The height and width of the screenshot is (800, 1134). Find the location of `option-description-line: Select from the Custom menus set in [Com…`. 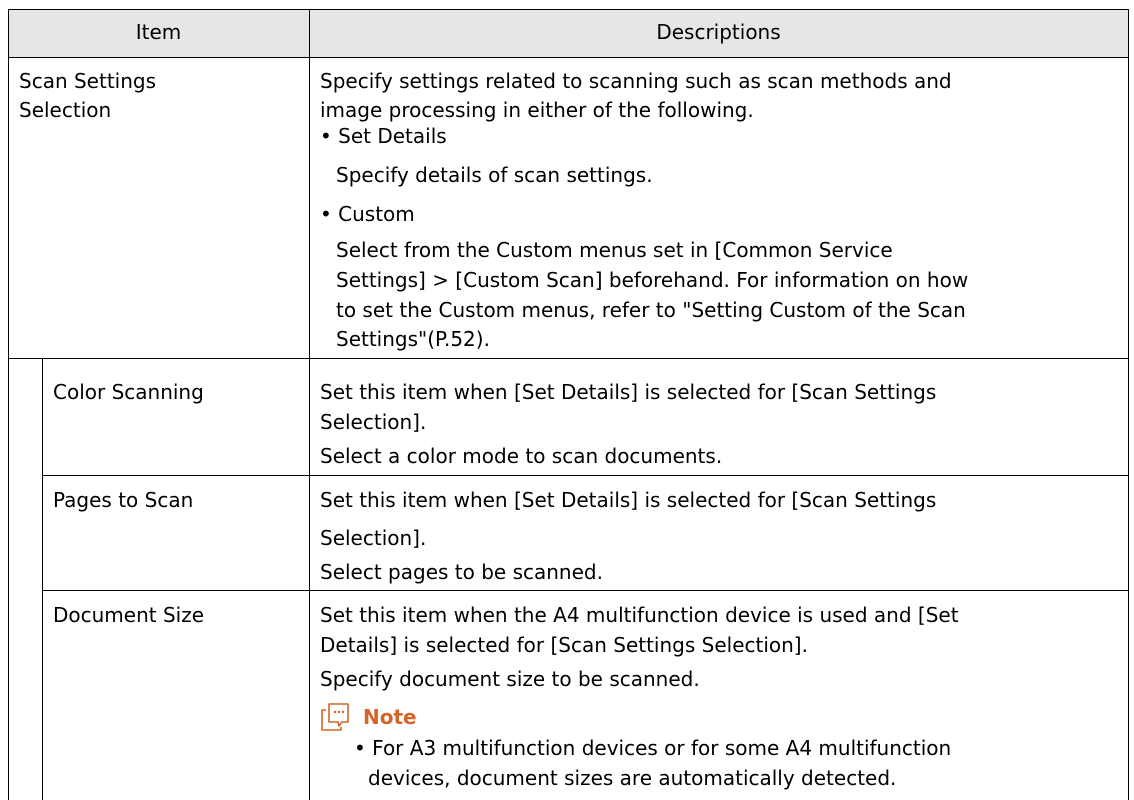

option-description-line: Select from the Custom menus set in [Com… is located at coordinates (614, 250).